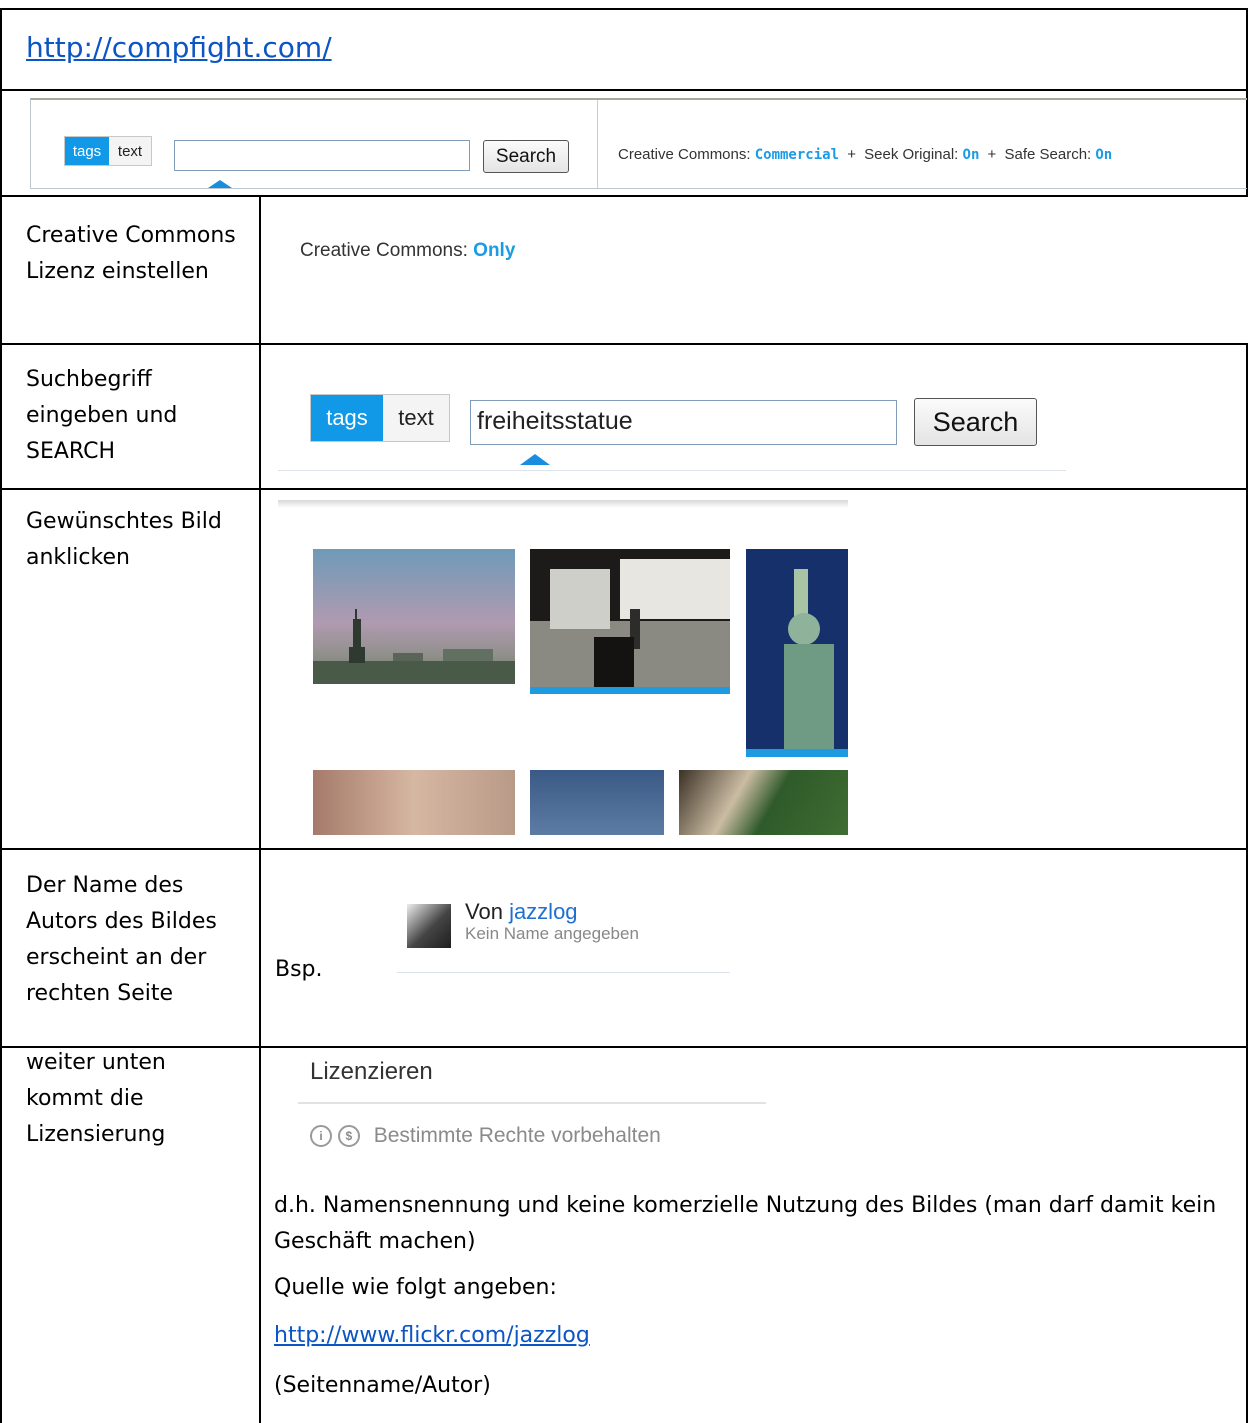 This screenshot has height=1423, width=1248. I want to click on safe-value-link: On, so click(1103, 155).